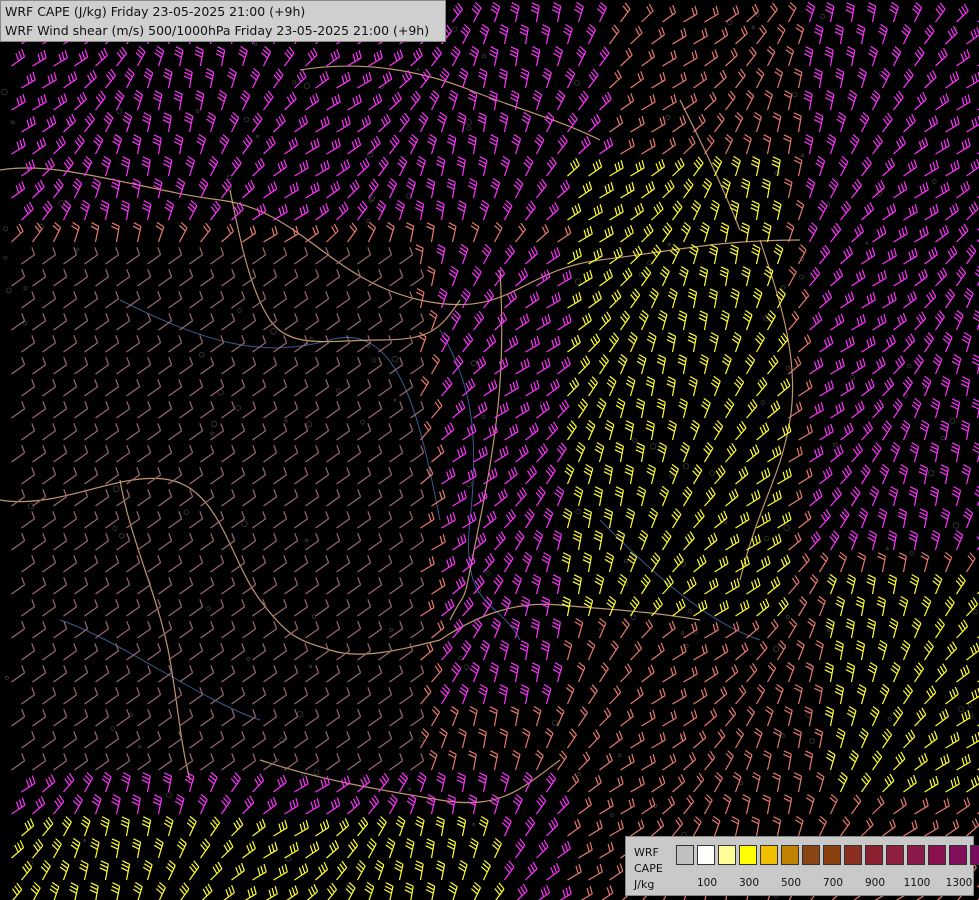 The width and height of the screenshot is (979, 900). Describe the element at coordinates (875, 883) in the screenshot. I see `legend-tick-label: 900` at that location.